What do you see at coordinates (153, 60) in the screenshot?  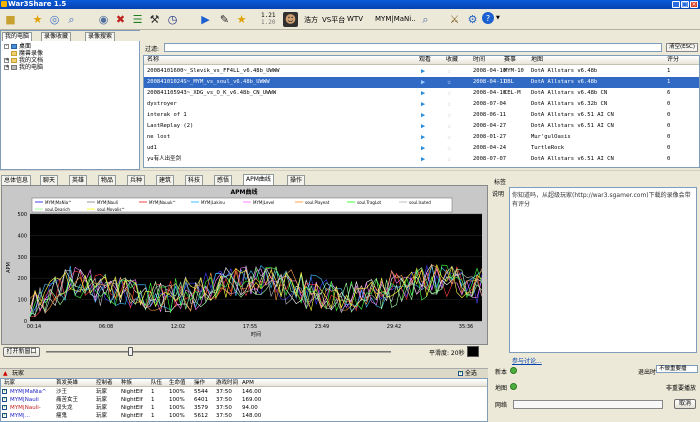 I see `col-name: 名称` at bounding box center [153, 60].